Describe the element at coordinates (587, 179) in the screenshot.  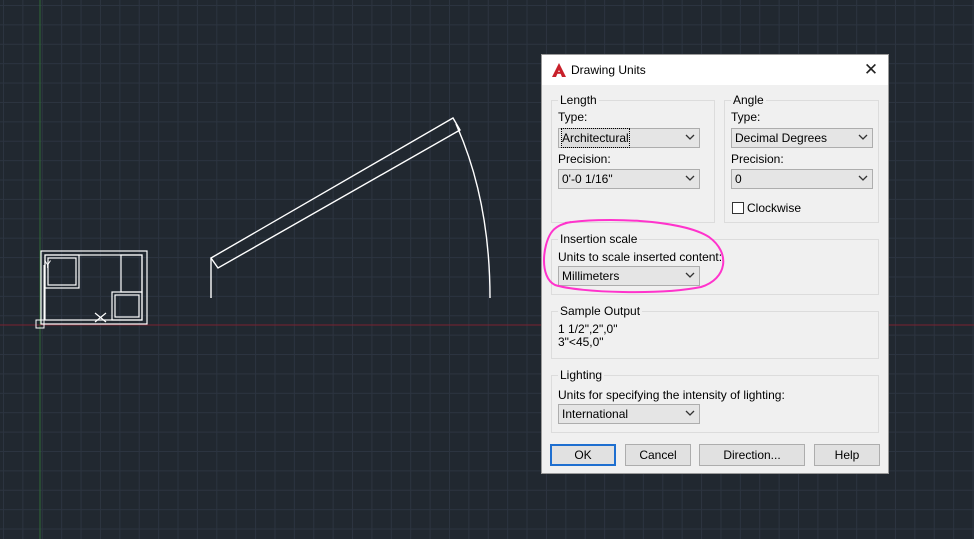
I see `length-precision-value: 0'-0 1/16"` at that location.